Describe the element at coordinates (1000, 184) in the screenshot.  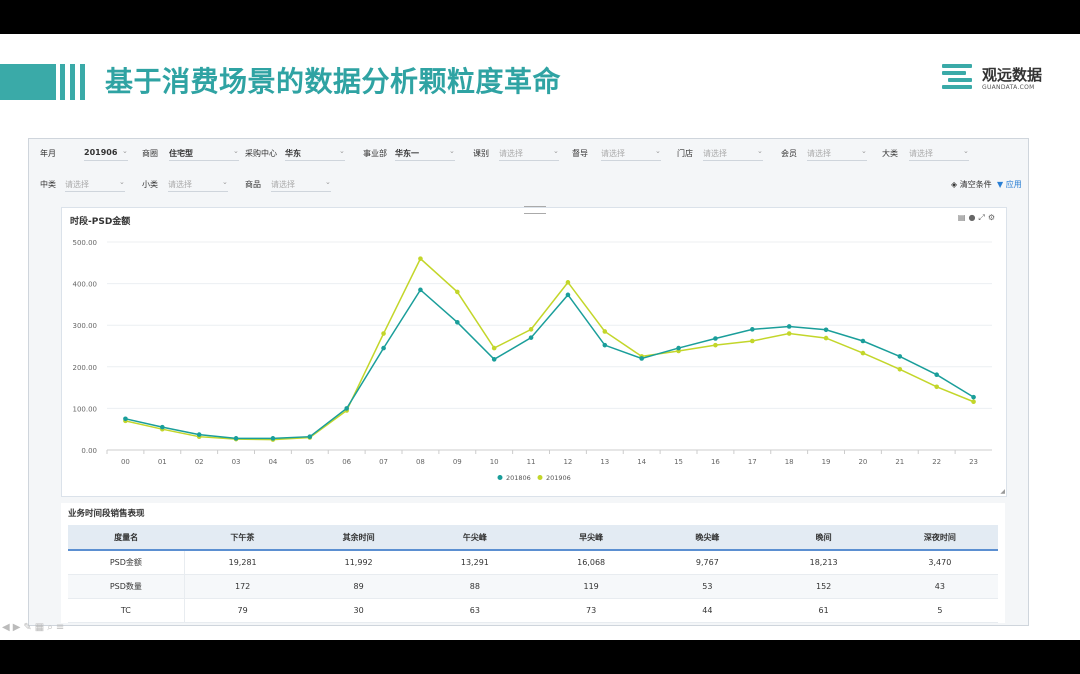
I see `filter-icon: ▼` at that location.